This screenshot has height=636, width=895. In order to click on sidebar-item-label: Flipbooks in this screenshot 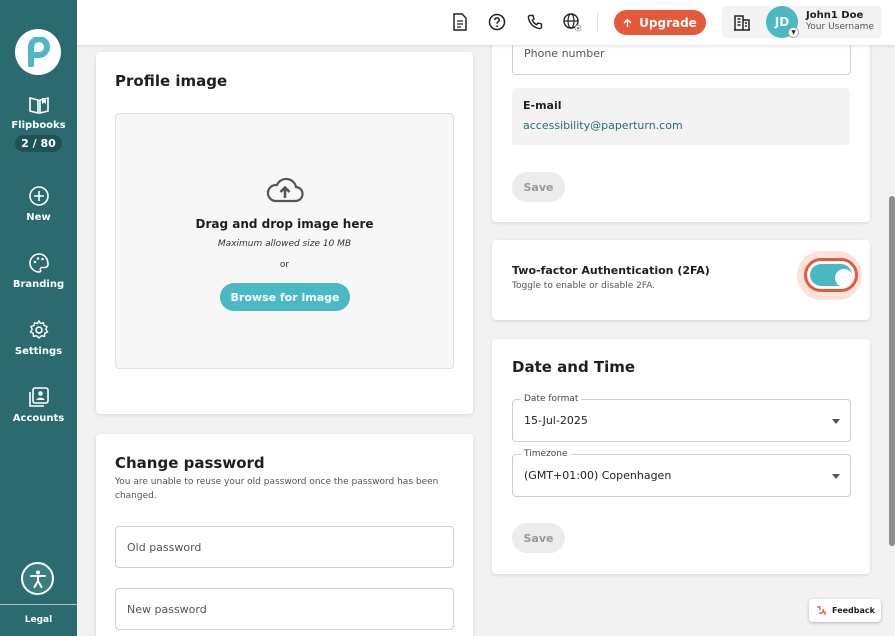, I will do `click(38, 125)`.